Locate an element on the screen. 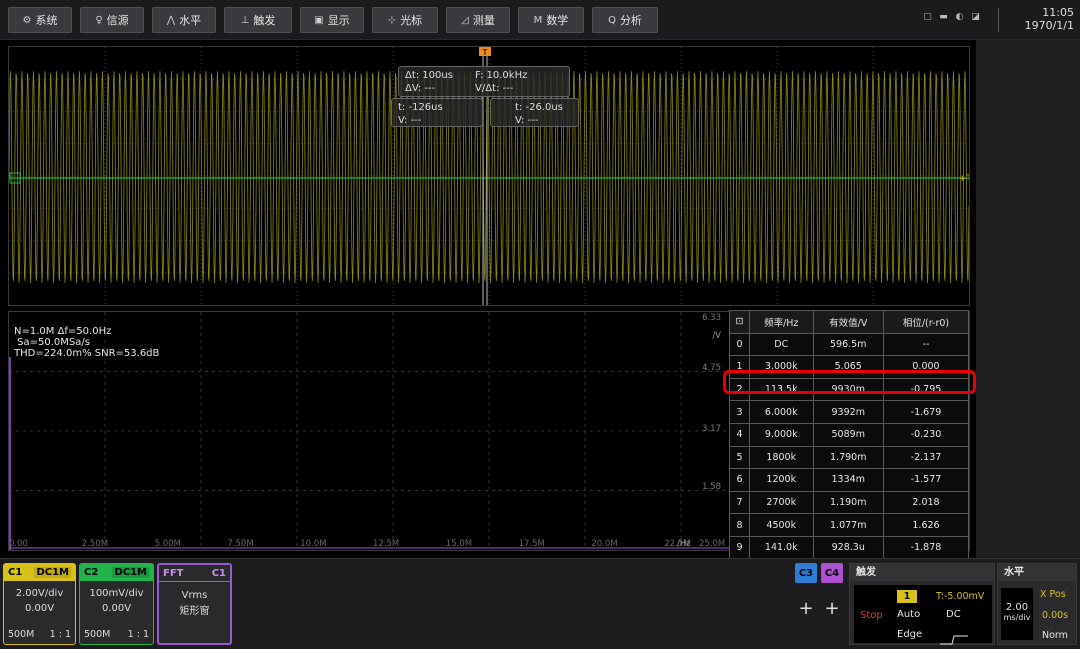 This screenshot has width=1080, height=649. table-cell: 141.0k is located at coordinates (781, 547).